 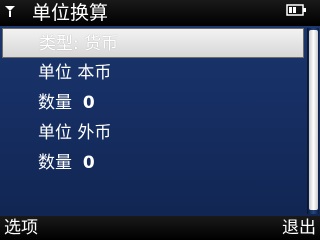 What do you see at coordinates (153, 133) in the screenshot?
I see `list-item-foreign-unit: 单位 外币` at bounding box center [153, 133].